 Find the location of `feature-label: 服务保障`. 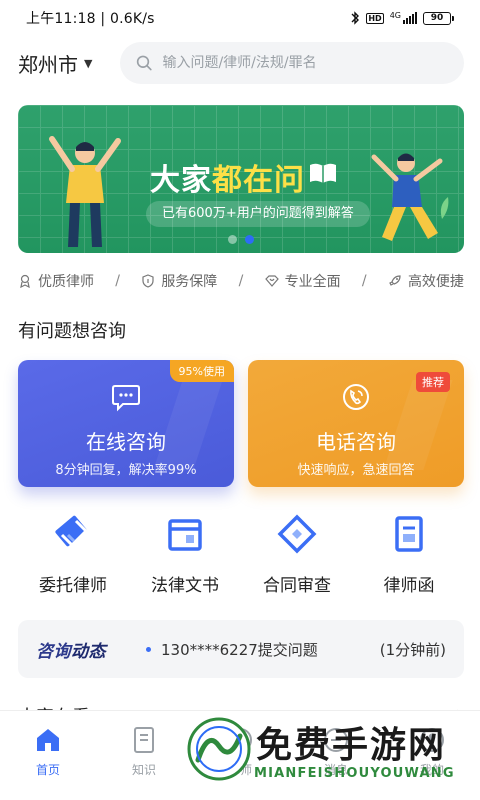

feature-label: 服务保障 is located at coordinates (189, 282).